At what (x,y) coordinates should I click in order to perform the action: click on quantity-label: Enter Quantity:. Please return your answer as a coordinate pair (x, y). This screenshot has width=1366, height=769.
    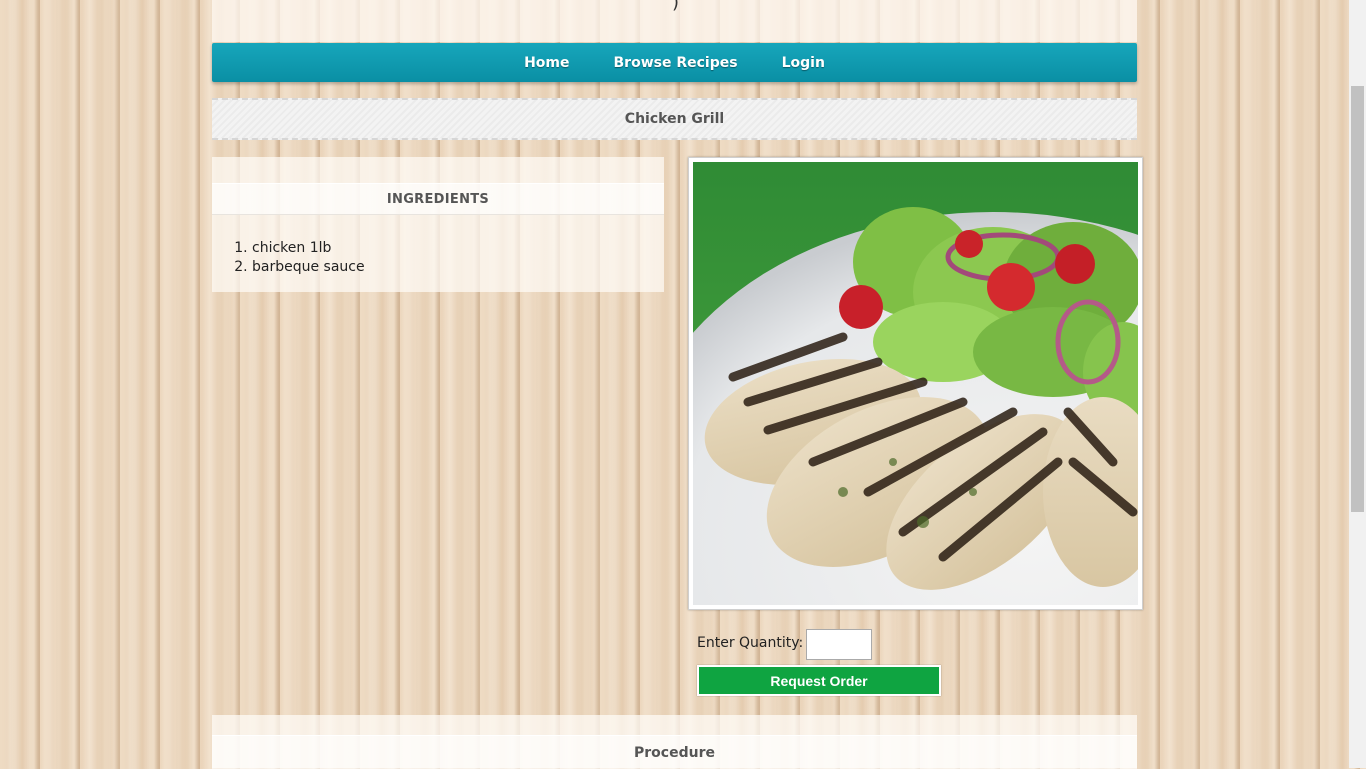
    Looking at the image, I should click on (750, 643).